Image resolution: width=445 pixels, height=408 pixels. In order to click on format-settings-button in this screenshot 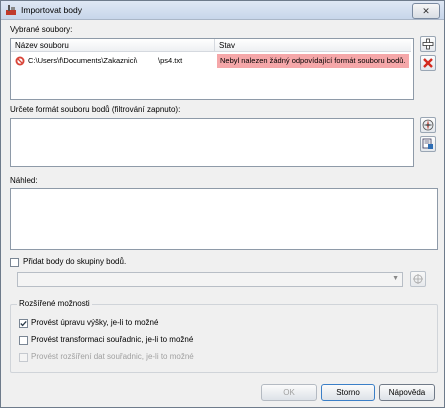, I will do `click(428, 125)`.